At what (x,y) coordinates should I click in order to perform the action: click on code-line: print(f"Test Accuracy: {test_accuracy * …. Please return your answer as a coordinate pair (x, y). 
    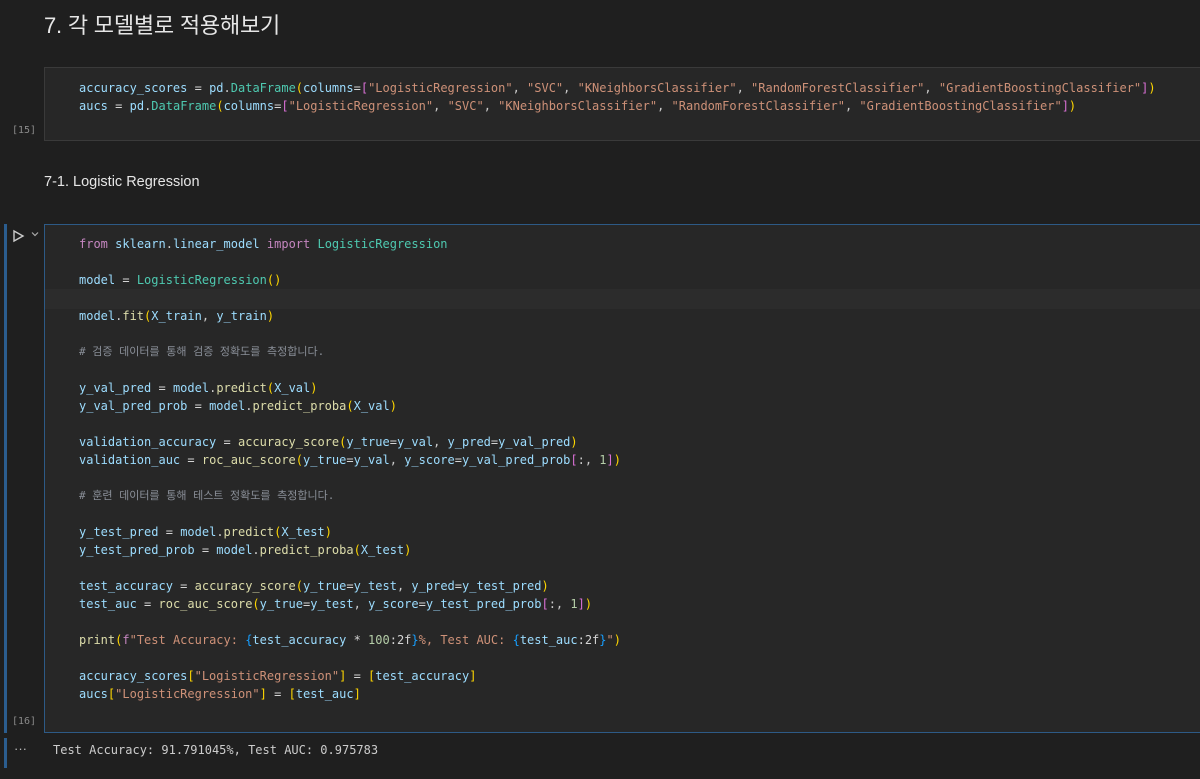
    Looking at the image, I should click on (350, 640).